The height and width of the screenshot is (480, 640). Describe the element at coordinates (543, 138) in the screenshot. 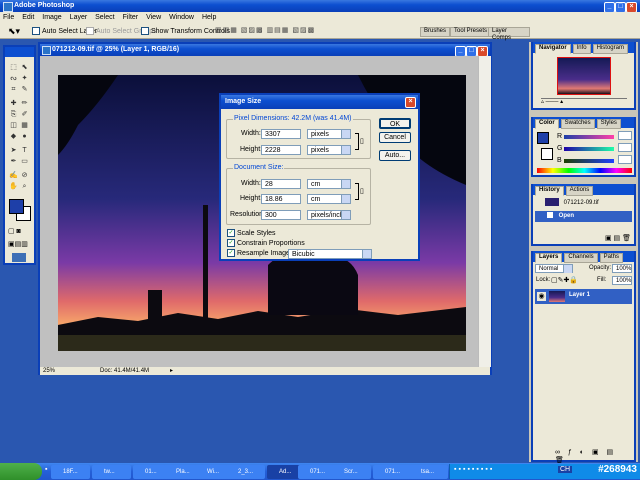

I see `color-fg-swatch` at that location.